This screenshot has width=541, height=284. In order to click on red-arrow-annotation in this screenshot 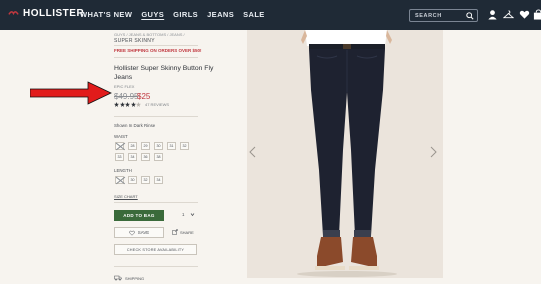, I will do `click(71, 93)`.